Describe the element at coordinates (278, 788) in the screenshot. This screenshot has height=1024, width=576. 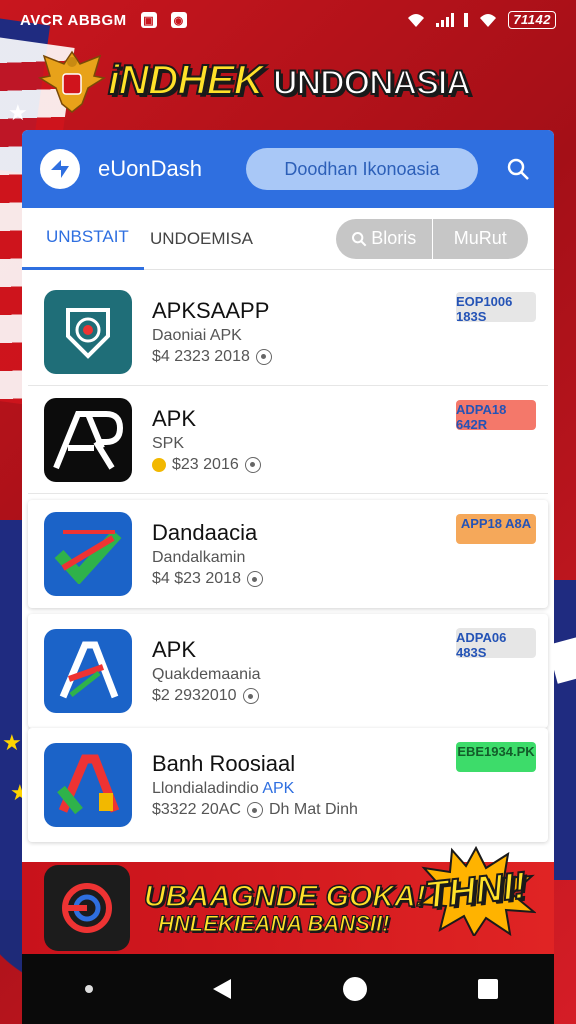
I see `apk-link: APK` at that location.